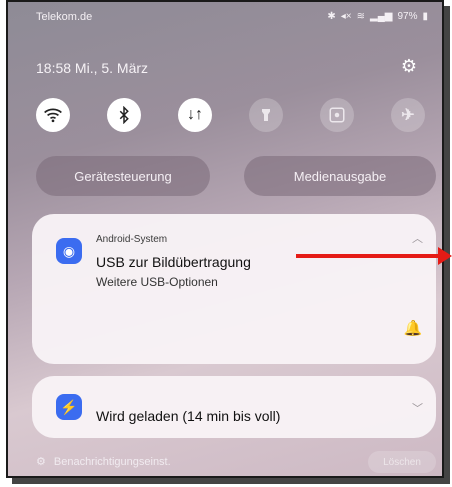 The width and height of the screenshot is (452, 487). I want to click on signal-icon: ▂▄▆, so click(381, 16).